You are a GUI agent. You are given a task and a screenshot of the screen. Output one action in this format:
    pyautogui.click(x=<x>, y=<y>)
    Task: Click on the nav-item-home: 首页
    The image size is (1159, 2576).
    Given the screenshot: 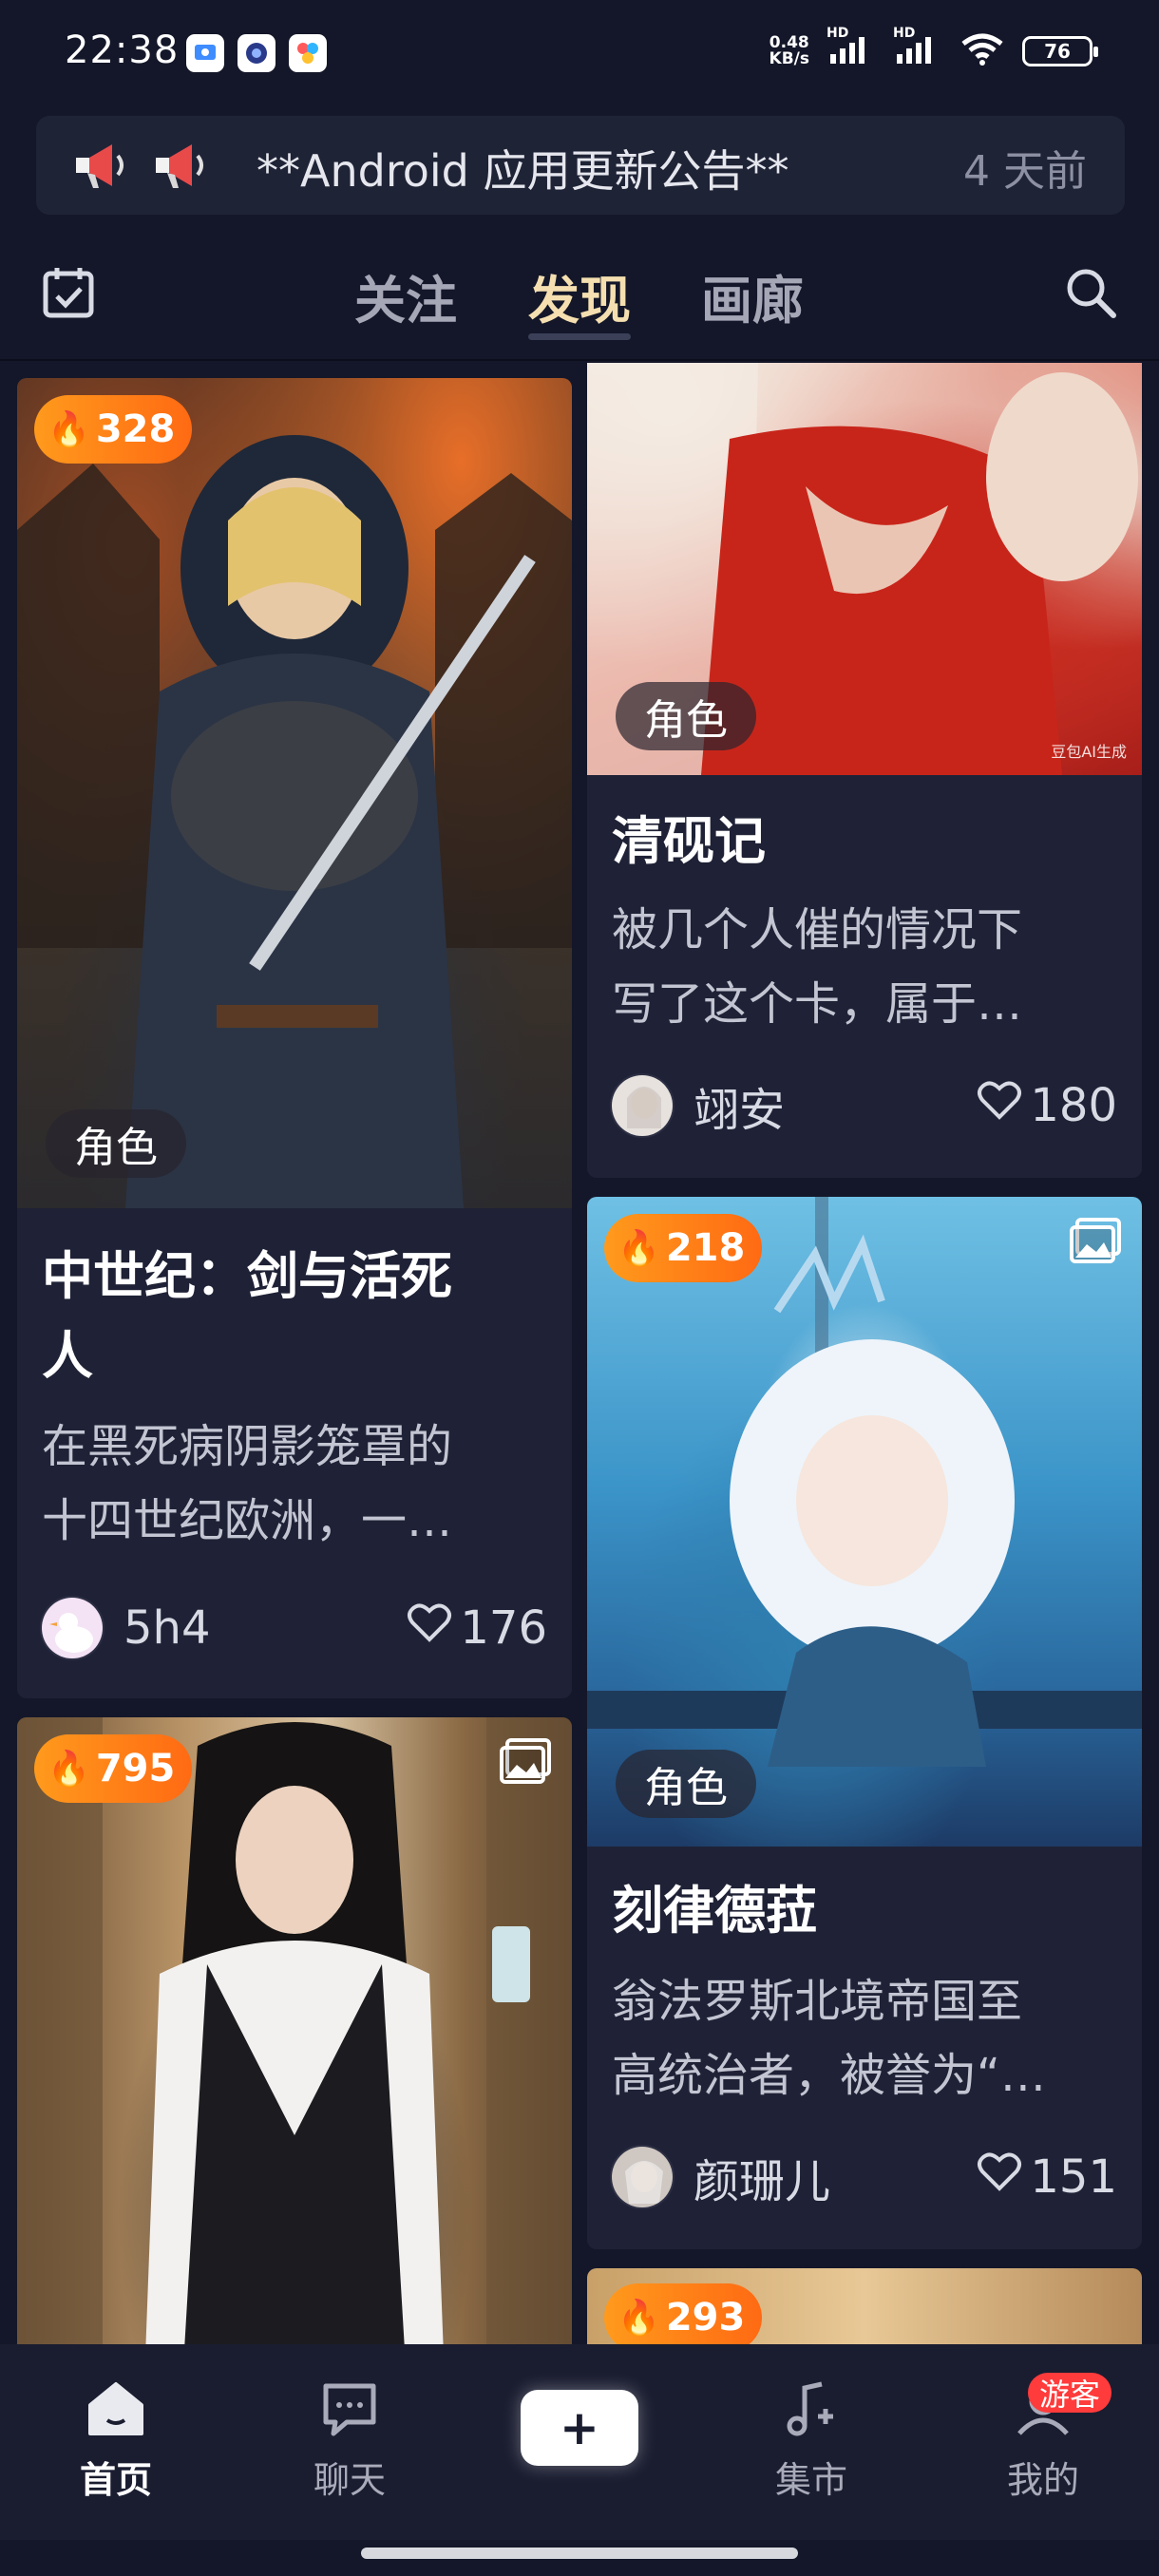 What is the action you would take?
    pyautogui.click(x=115, y=2440)
    